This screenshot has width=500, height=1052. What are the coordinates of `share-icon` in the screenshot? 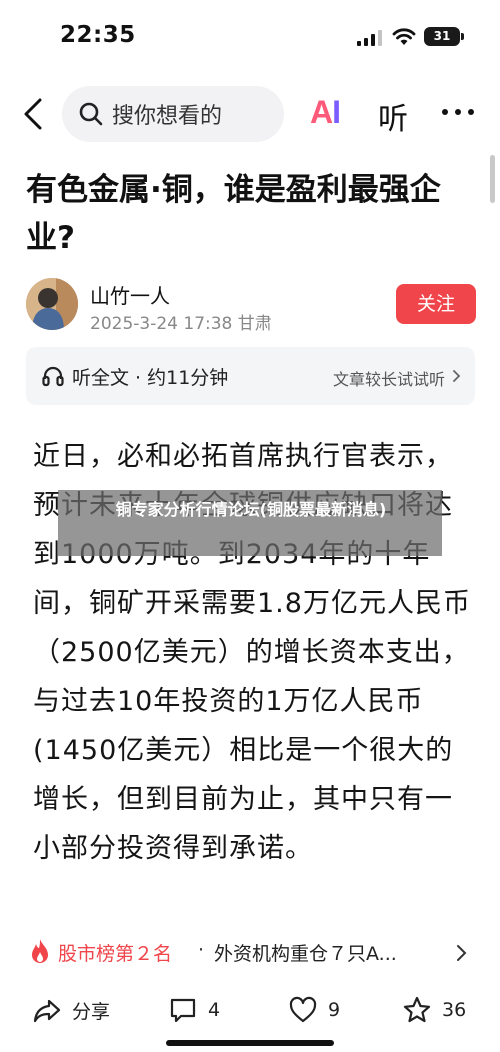 It's located at (47, 1011).